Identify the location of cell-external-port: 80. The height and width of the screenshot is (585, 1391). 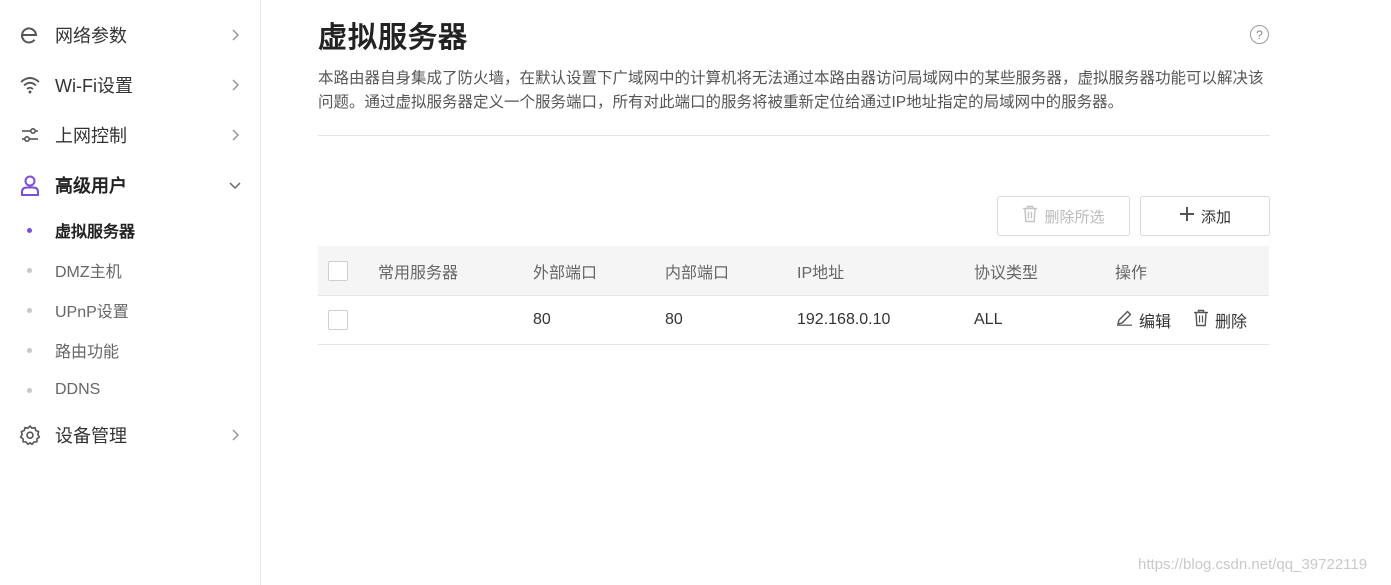
(542, 319).